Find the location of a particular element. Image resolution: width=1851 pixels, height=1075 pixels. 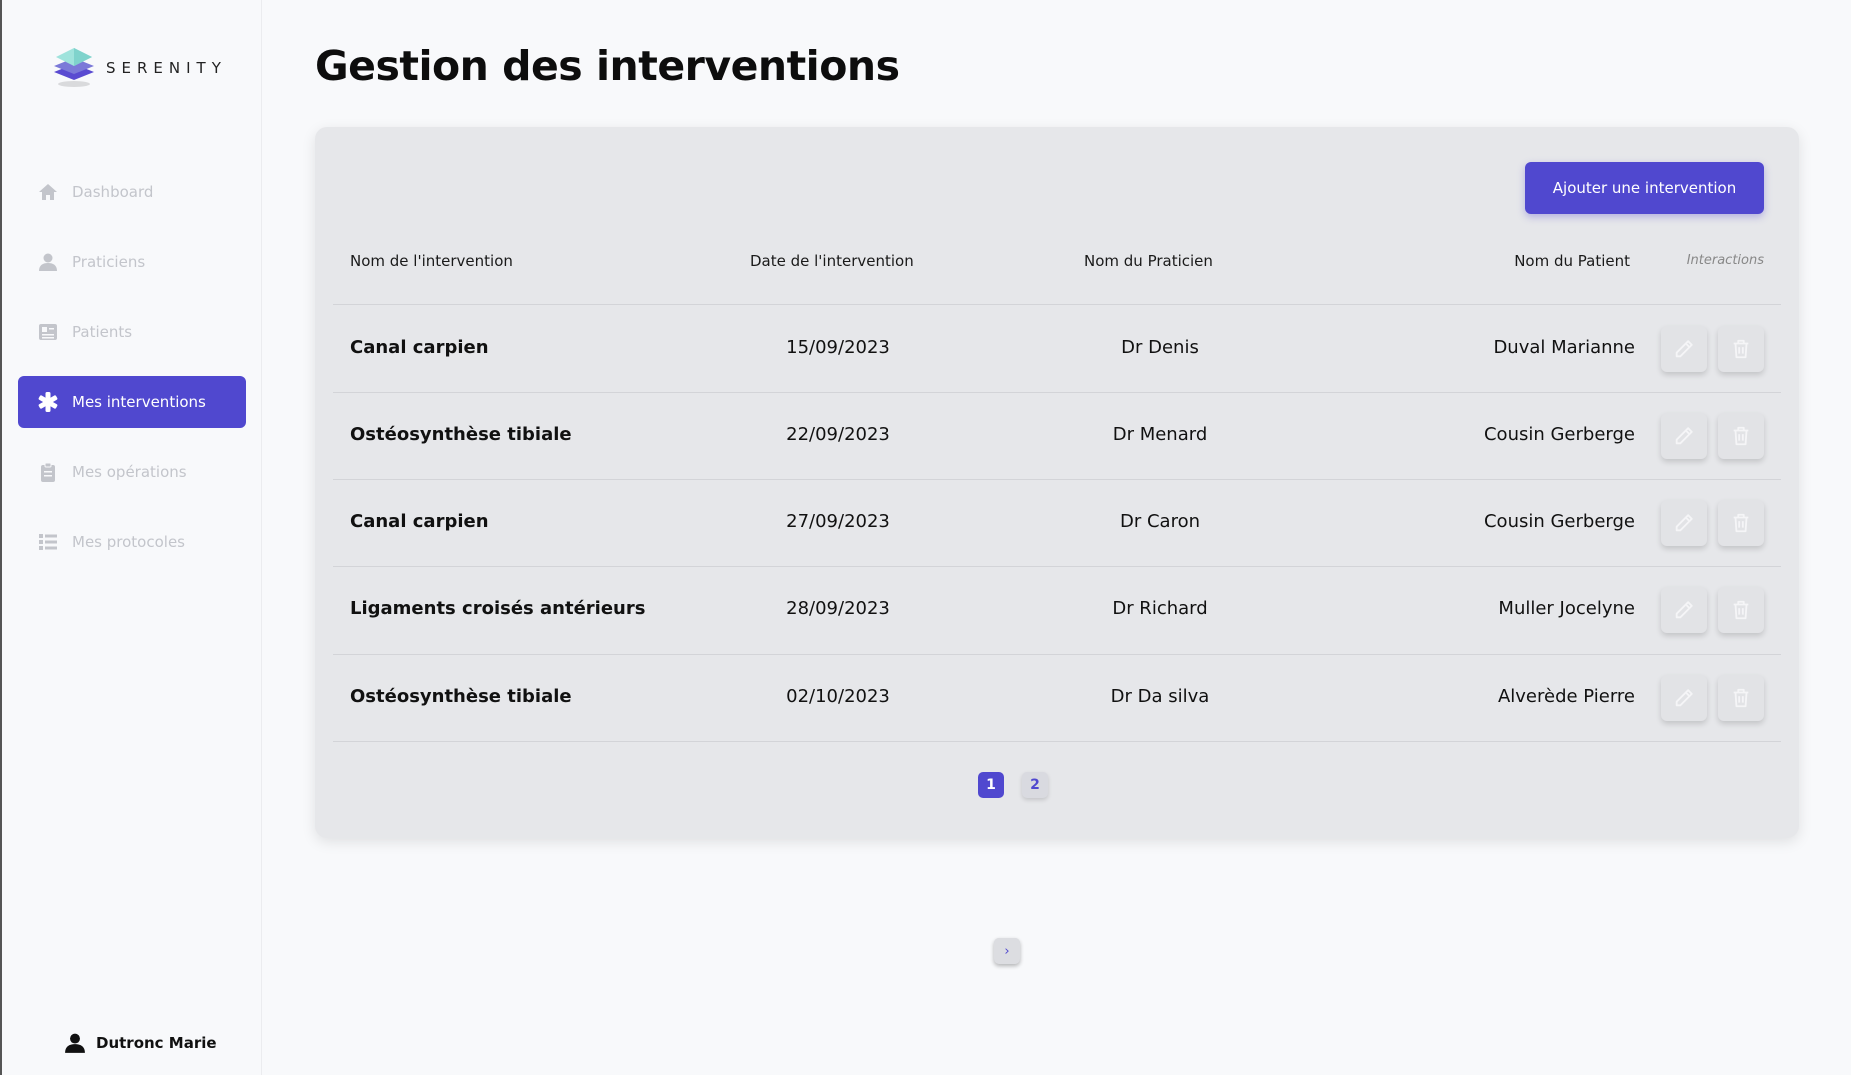

sidebar-item-mes-interventions: Mes interventions is located at coordinates (132, 402).